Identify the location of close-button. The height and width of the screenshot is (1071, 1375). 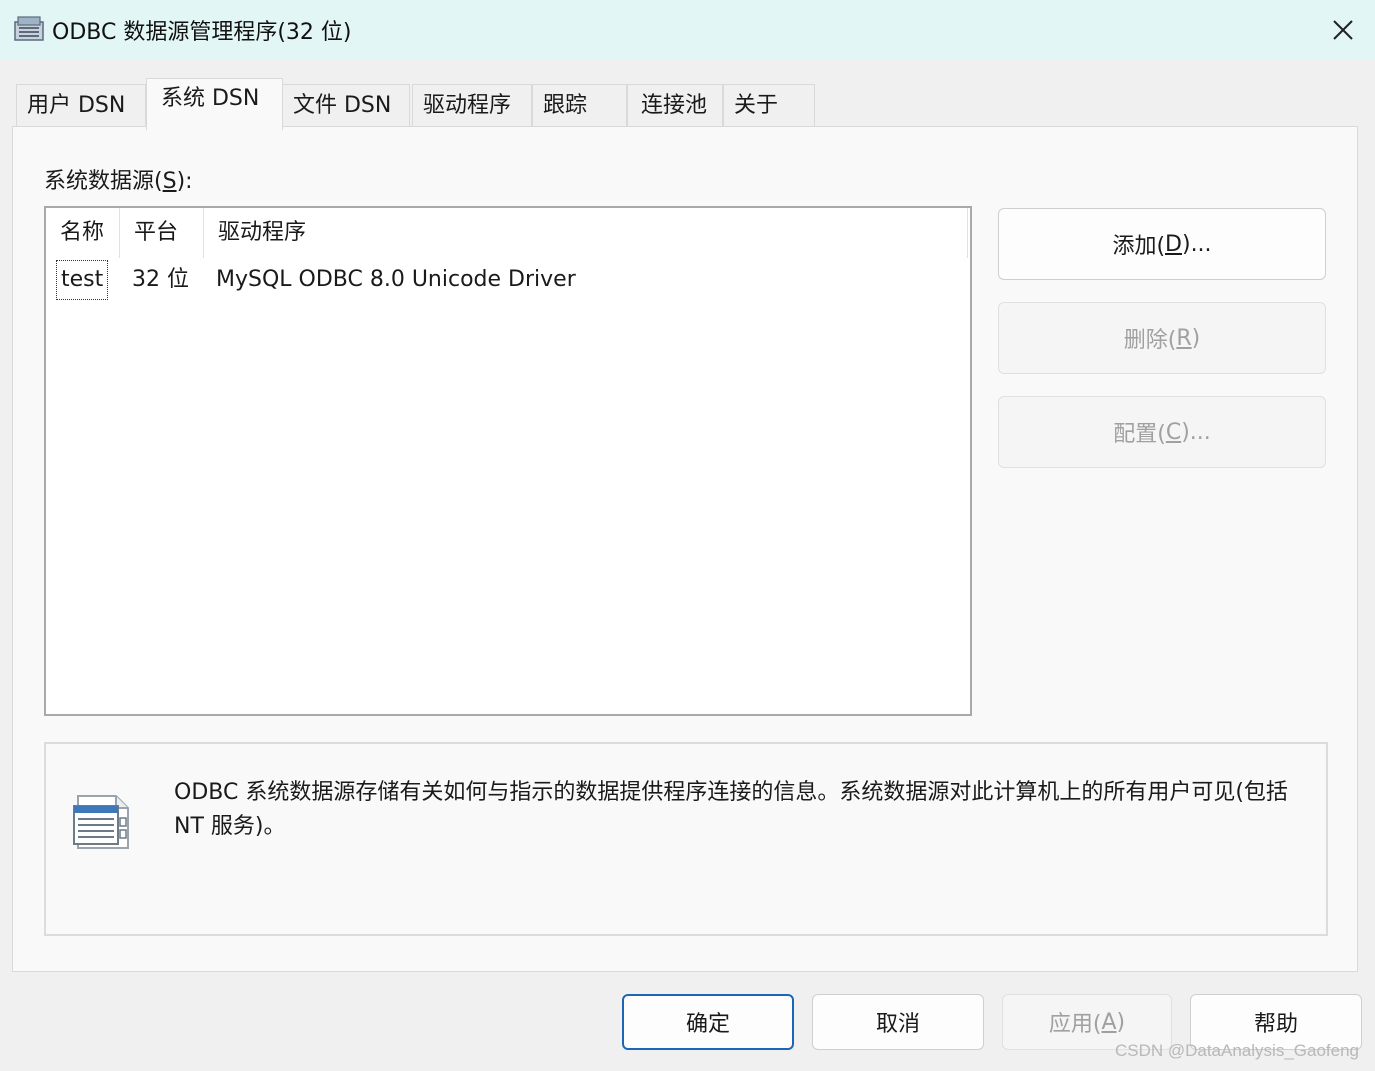
(1343, 30).